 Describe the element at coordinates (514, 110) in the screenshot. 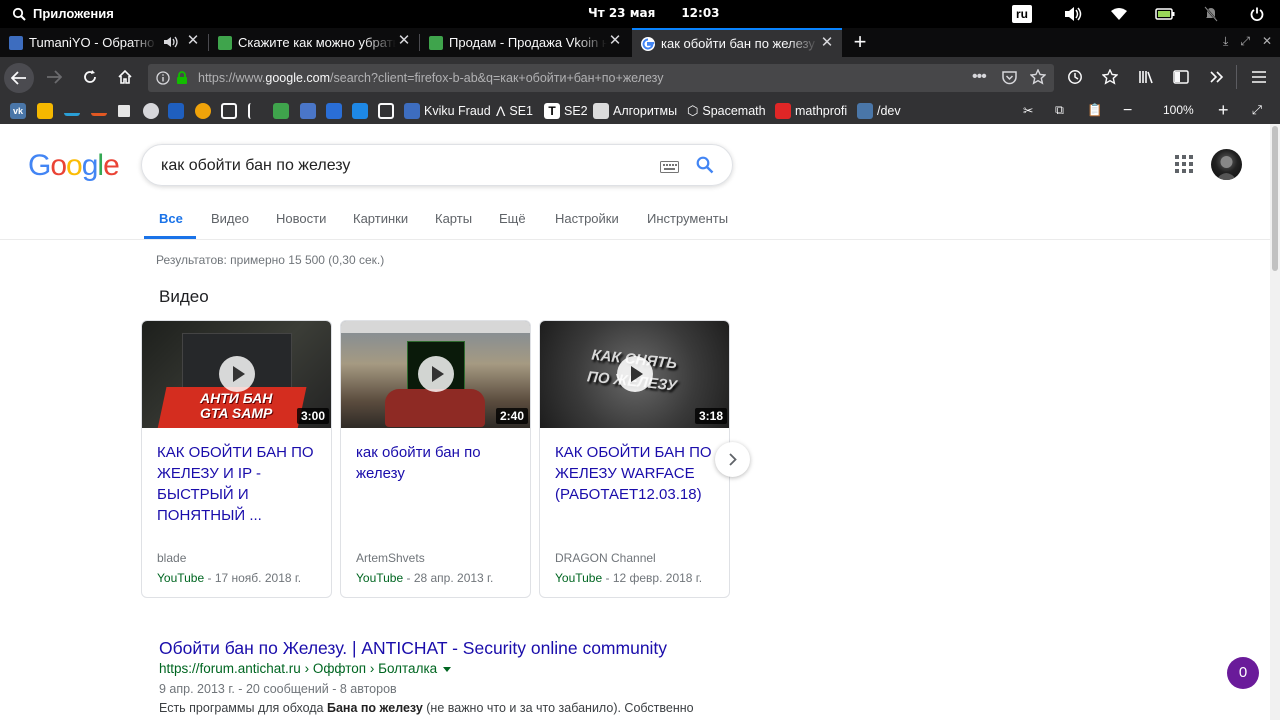

I see `bookmark-se1: Λ SE1` at that location.